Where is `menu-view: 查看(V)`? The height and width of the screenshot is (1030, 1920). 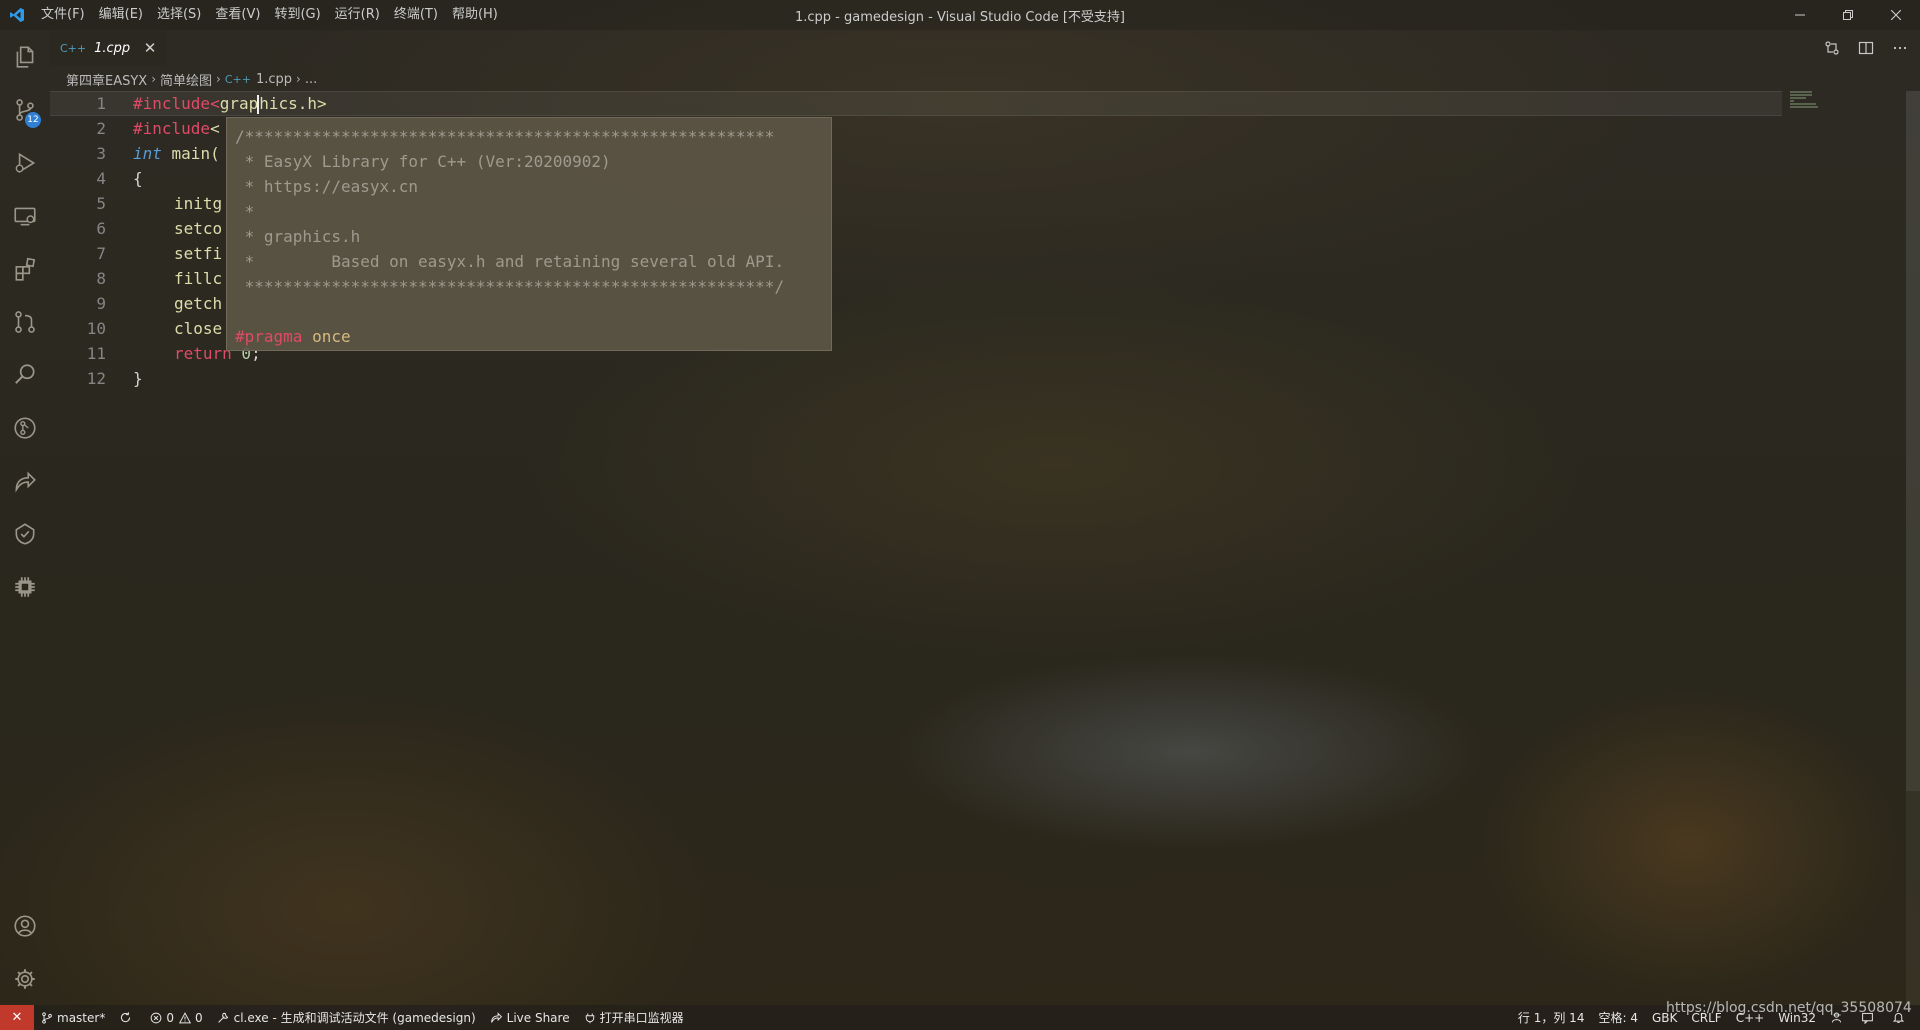 menu-view: 查看(V) is located at coordinates (237, 15).